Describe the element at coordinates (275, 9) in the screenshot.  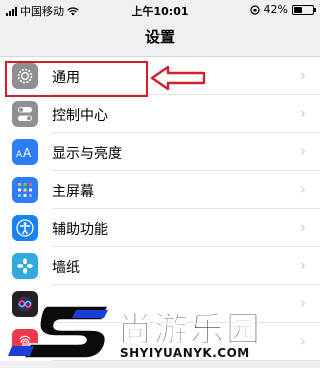
I see `battery-percent: 42%` at that location.